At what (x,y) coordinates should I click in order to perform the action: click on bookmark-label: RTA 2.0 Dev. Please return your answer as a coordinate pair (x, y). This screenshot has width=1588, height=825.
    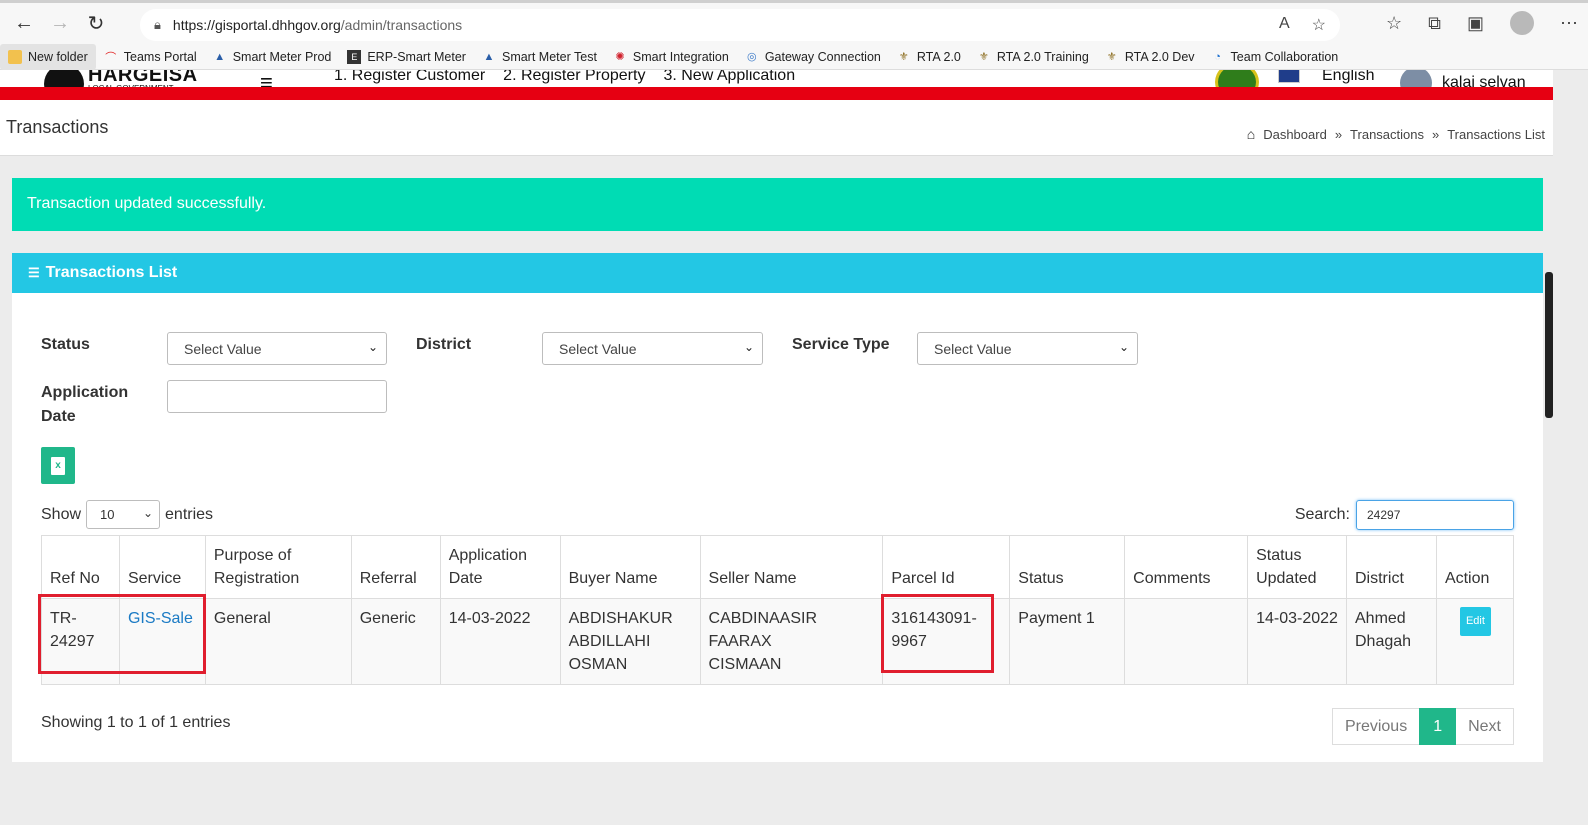
    Looking at the image, I should click on (1159, 56).